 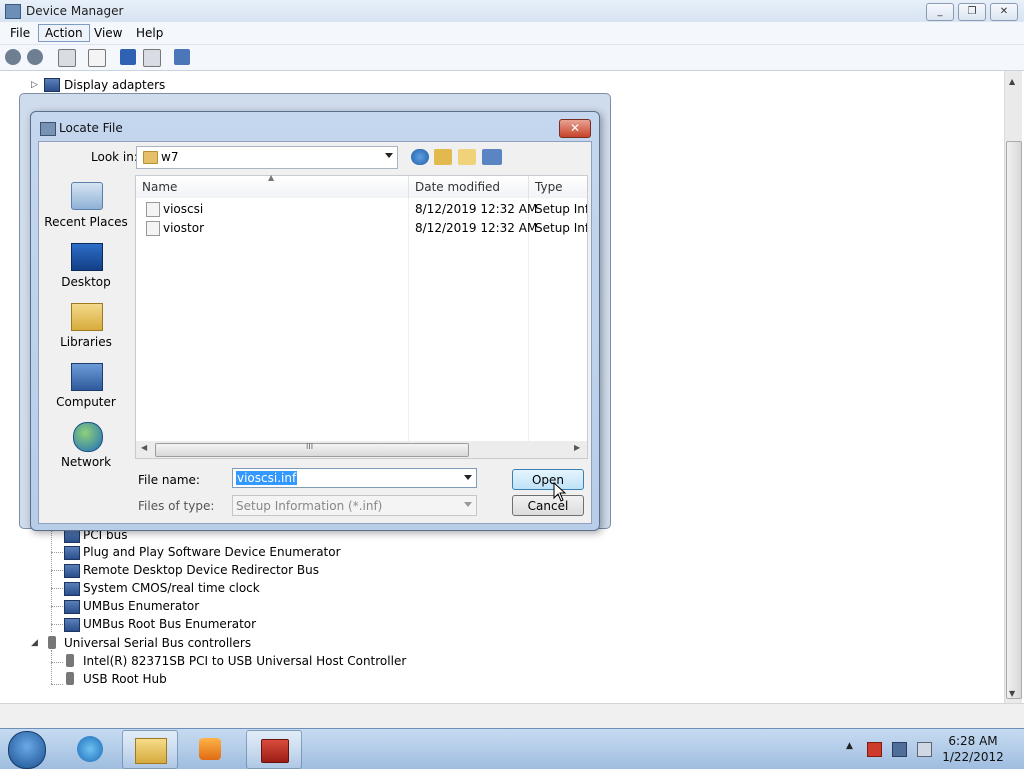 What do you see at coordinates (169, 480) in the screenshot?
I see `file-name-label: File name:` at bounding box center [169, 480].